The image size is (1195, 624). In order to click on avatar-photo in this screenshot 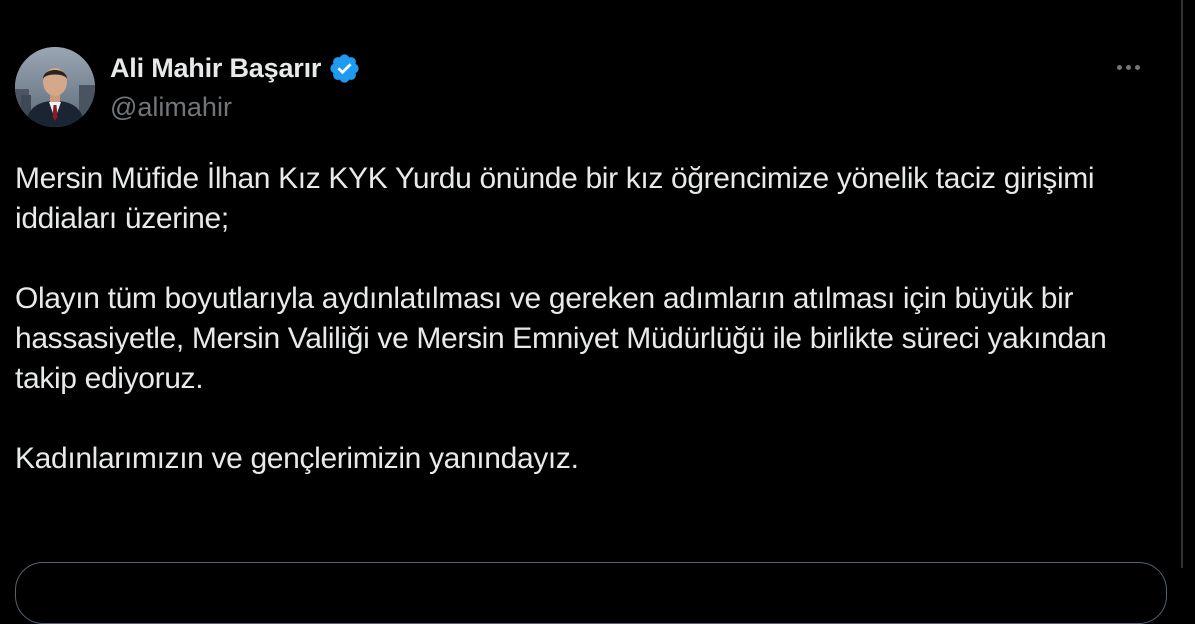, I will do `click(55, 87)`.